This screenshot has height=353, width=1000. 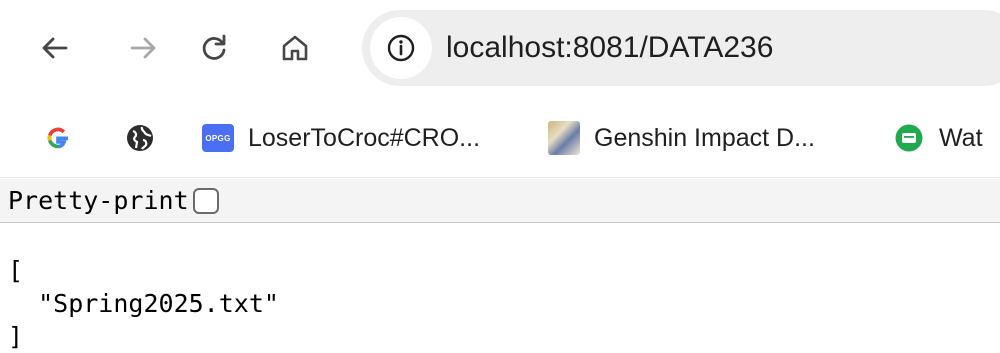 What do you see at coordinates (205, 200) in the screenshot?
I see `pretty-print-checkbox` at bounding box center [205, 200].